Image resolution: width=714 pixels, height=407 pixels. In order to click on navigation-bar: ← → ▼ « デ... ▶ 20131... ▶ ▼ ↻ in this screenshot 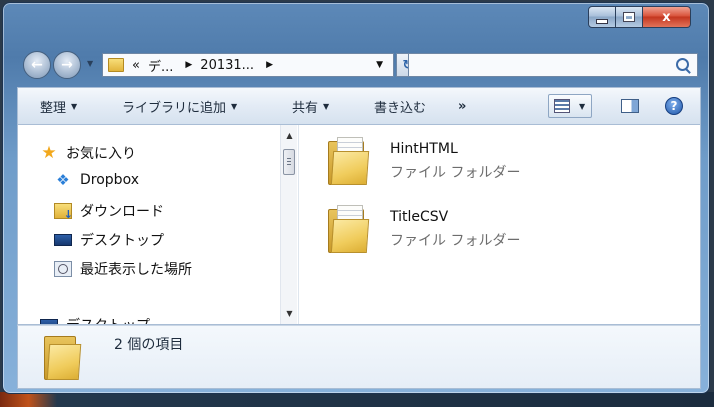, I will do `click(360, 64)`.